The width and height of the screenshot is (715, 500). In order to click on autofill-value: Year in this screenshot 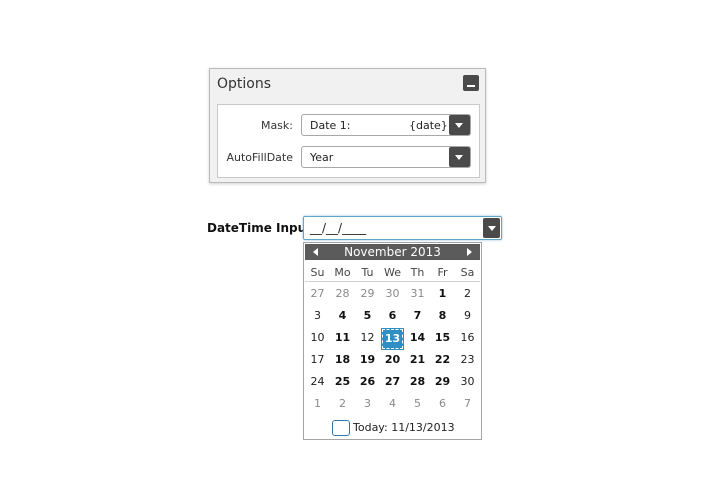, I will do `click(322, 157)`.